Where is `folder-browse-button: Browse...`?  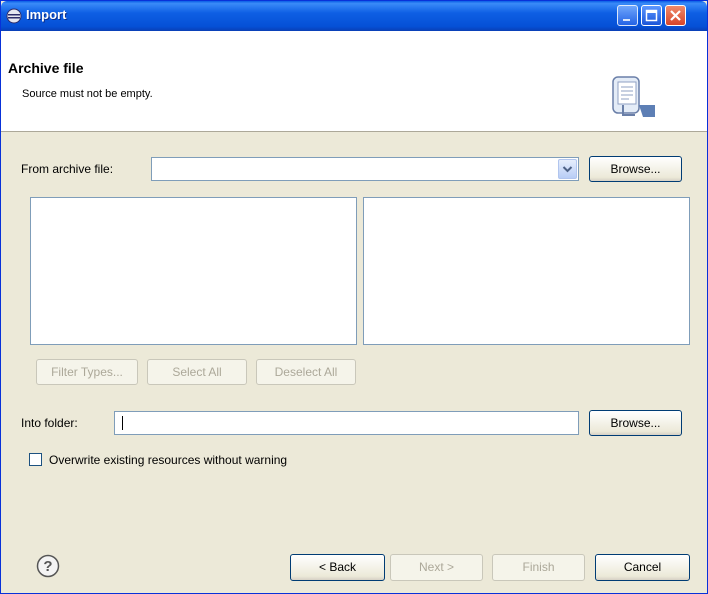 folder-browse-button: Browse... is located at coordinates (635, 423).